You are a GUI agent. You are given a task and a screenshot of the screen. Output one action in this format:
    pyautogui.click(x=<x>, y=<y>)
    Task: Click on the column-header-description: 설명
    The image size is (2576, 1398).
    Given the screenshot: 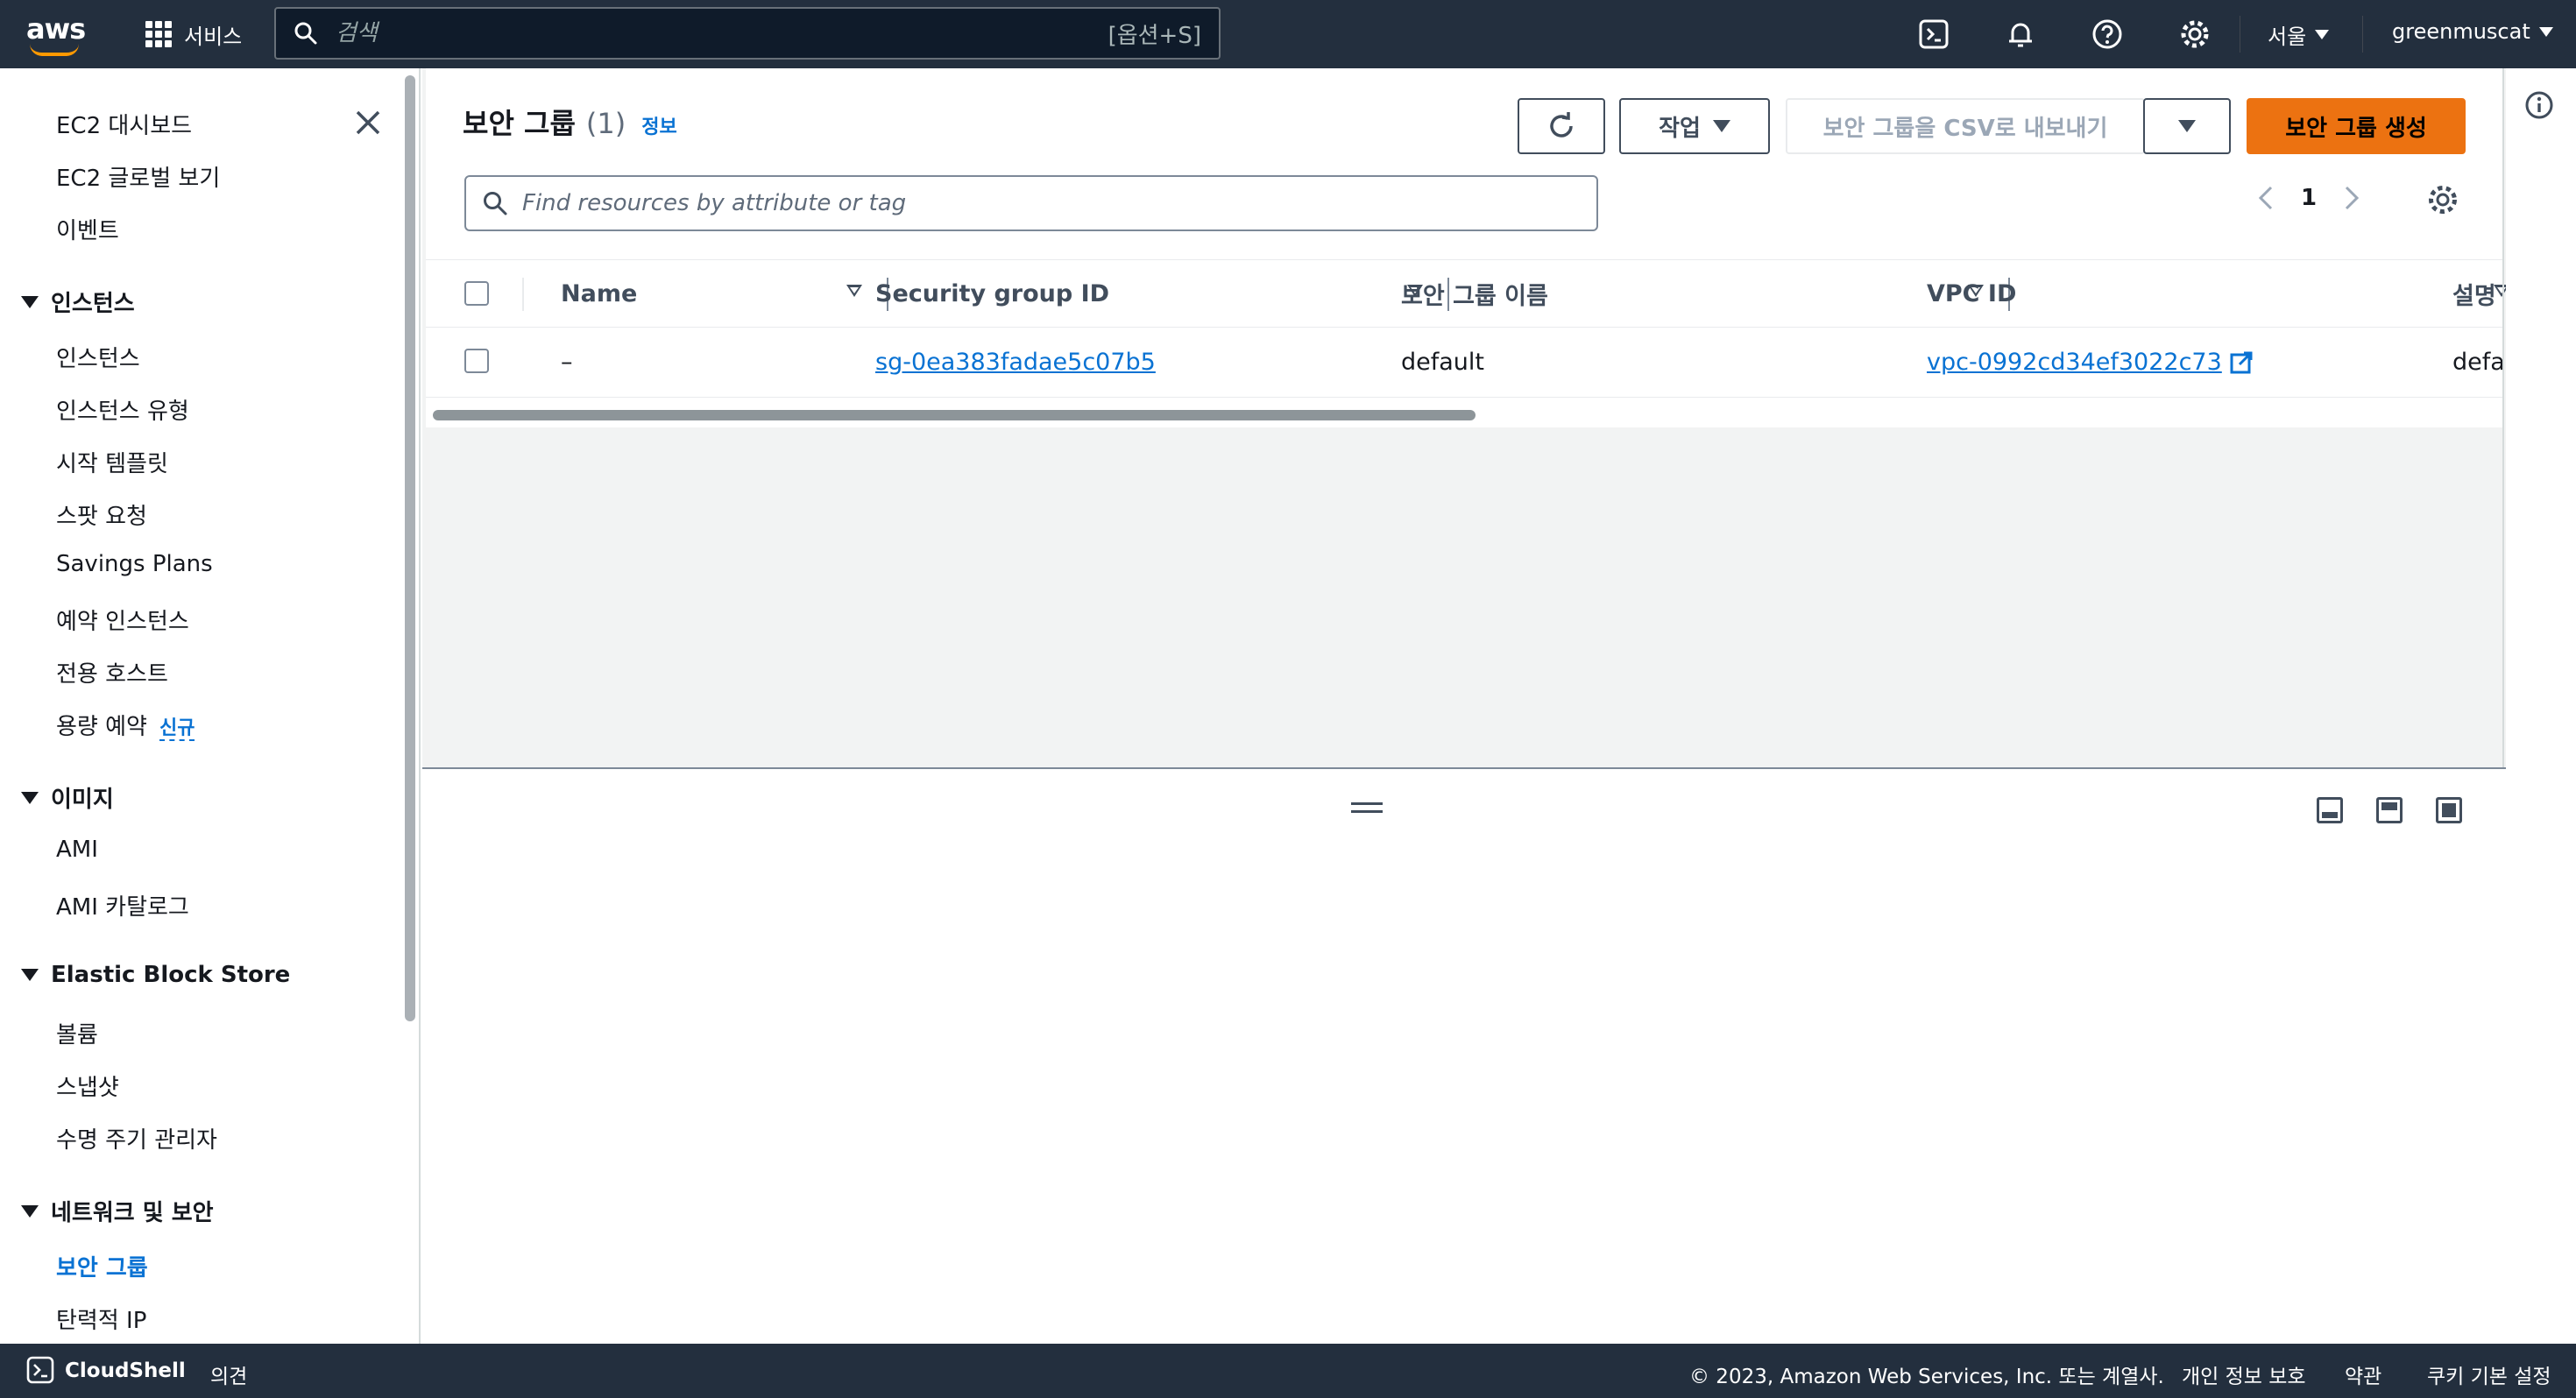 What is the action you would take?
    pyautogui.click(x=2474, y=293)
    